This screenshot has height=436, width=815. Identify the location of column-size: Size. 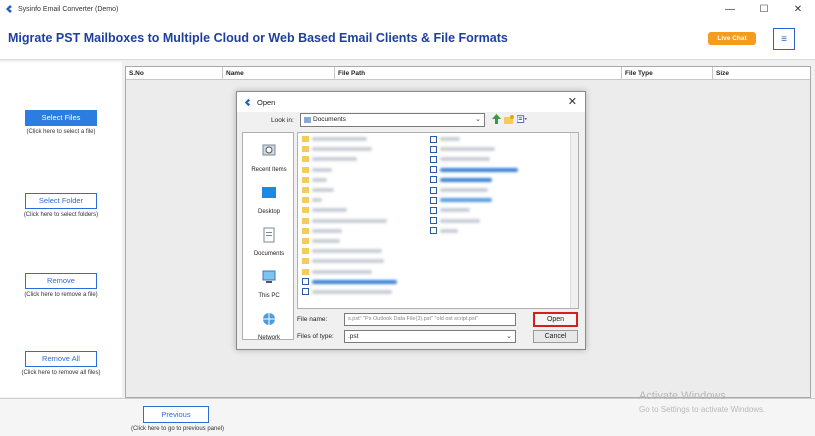
(761, 73).